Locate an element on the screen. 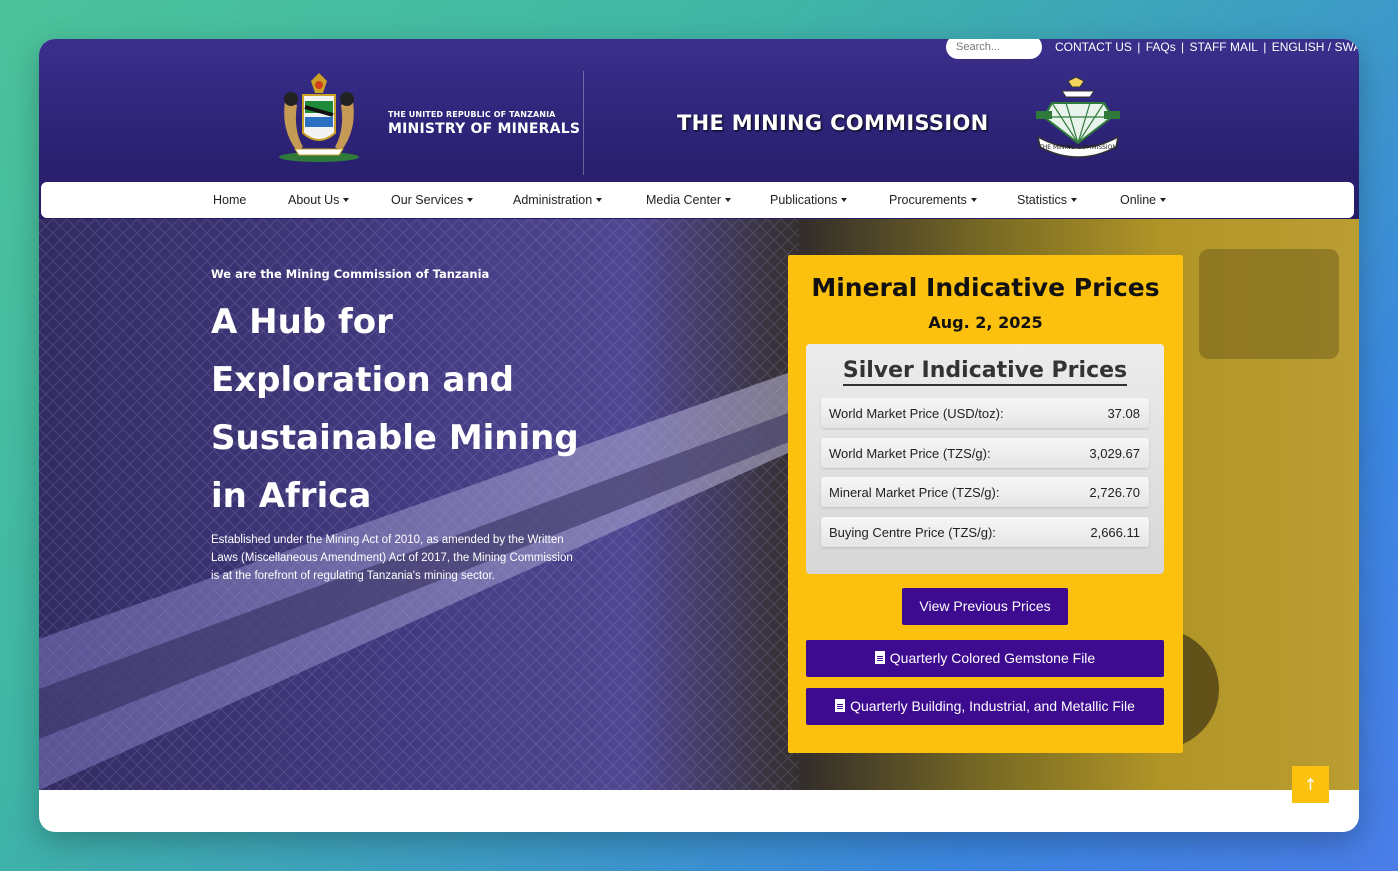 This screenshot has width=1398, height=871. logo-text: THE MINING COMMISSION is located at coordinates (1077, 147).